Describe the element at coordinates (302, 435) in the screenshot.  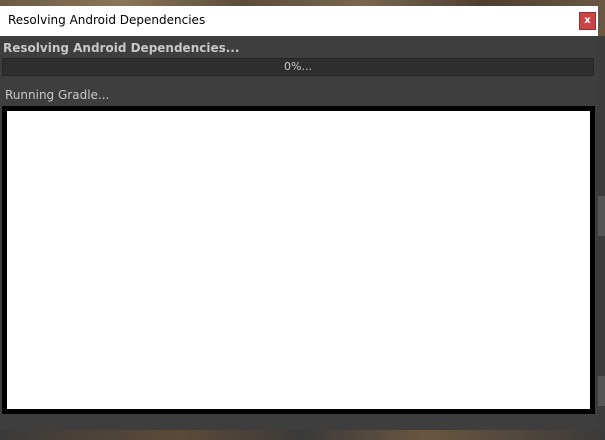
I see `editor-bottom-strip` at that location.